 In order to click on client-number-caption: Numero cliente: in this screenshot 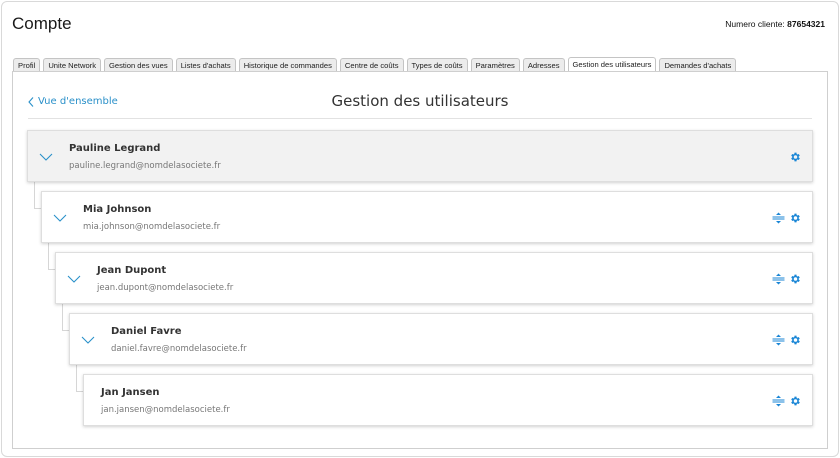, I will do `click(755, 24)`.